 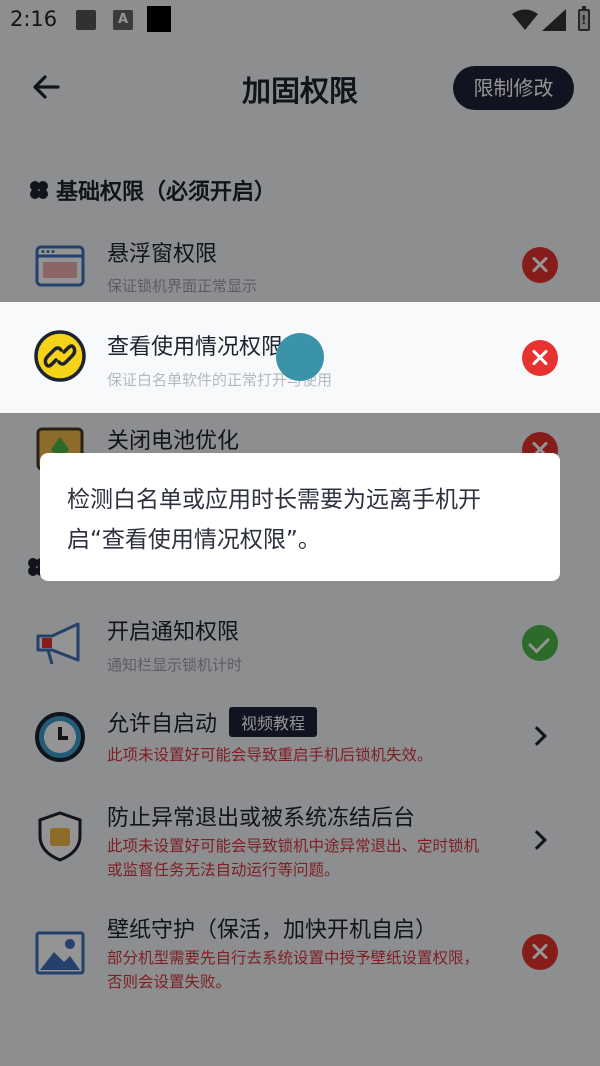 I want to click on guide-tooltip: 检测白名单或应用时长需要为远离手机开启“查看使用情况权限”。, so click(x=300, y=517).